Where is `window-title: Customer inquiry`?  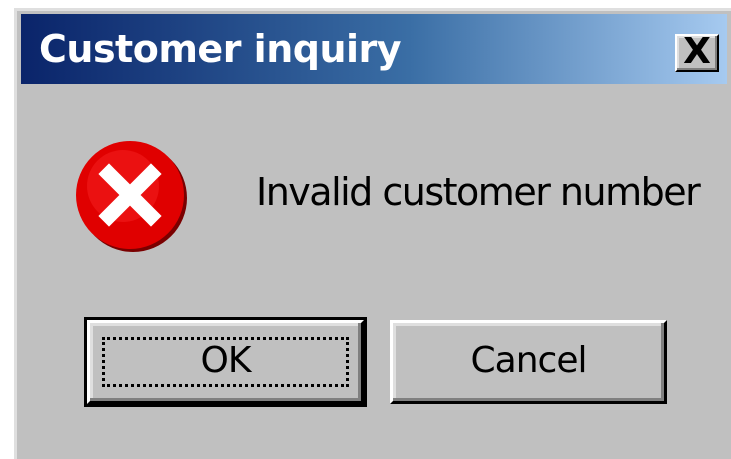
window-title: Customer inquiry is located at coordinates (220, 49).